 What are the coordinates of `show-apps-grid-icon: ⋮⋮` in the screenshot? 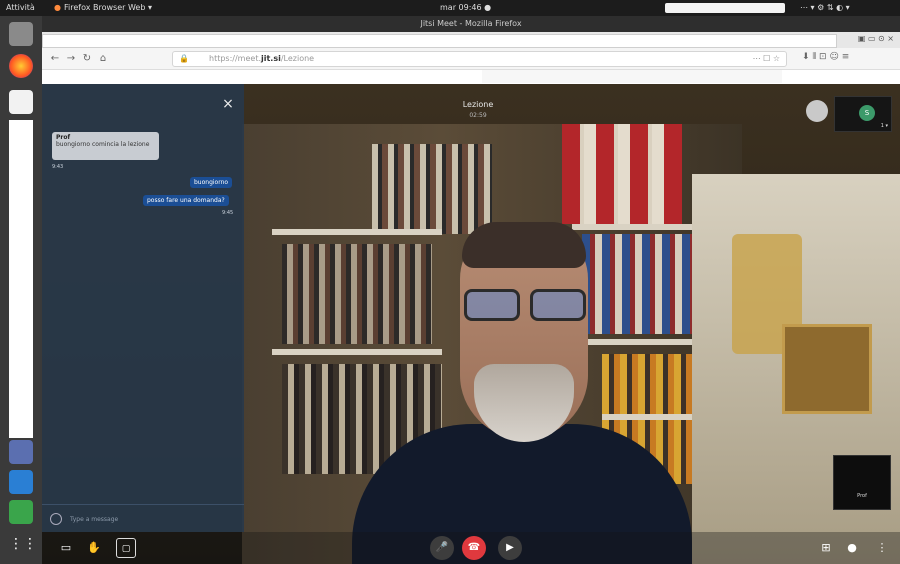 It's located at (23, 544).